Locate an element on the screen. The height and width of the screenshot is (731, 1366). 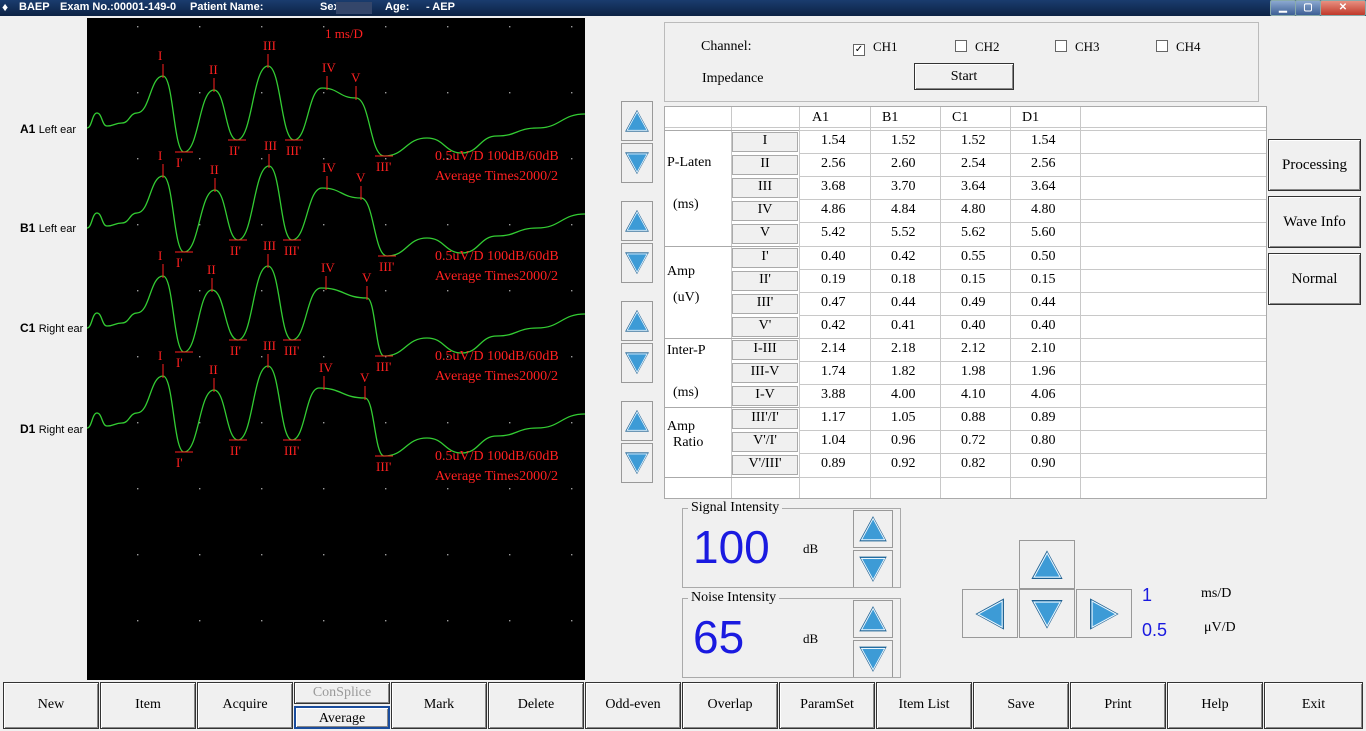
average-button: Average is located at coordinates (342, 717).